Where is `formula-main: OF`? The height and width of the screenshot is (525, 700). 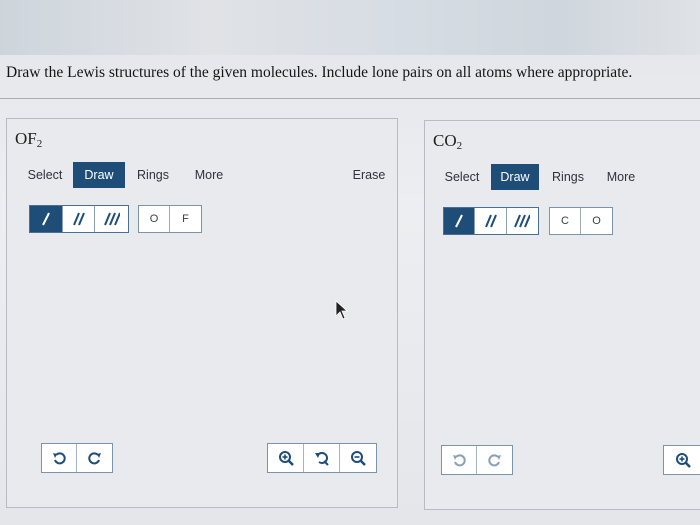 formula-main: OF is located at coordinates (26, 138).